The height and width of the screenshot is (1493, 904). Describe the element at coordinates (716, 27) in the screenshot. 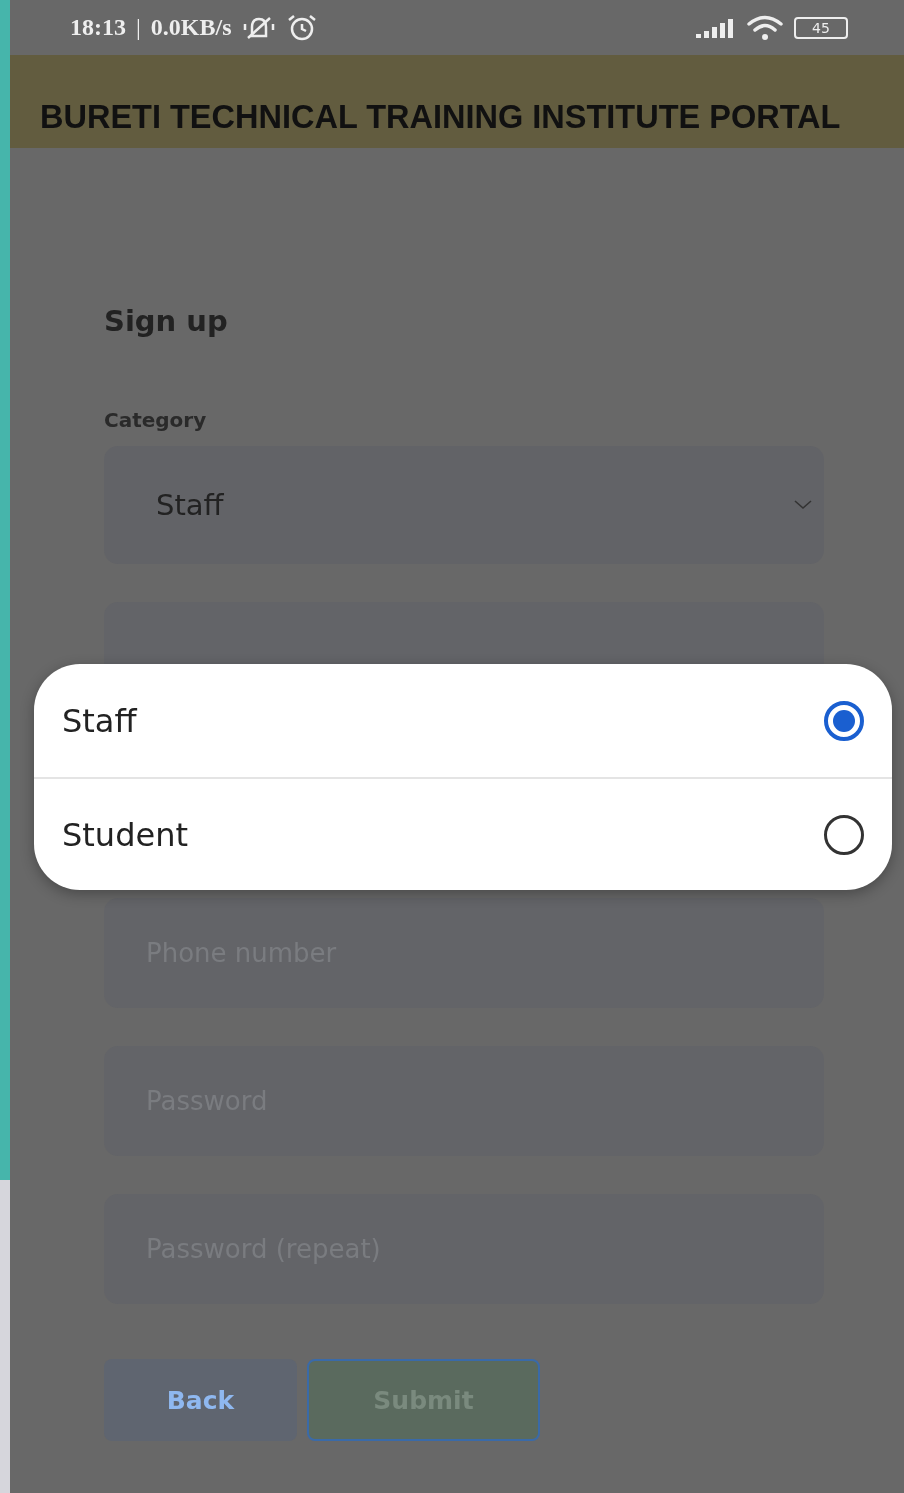

I see `signal-icon` at that location.